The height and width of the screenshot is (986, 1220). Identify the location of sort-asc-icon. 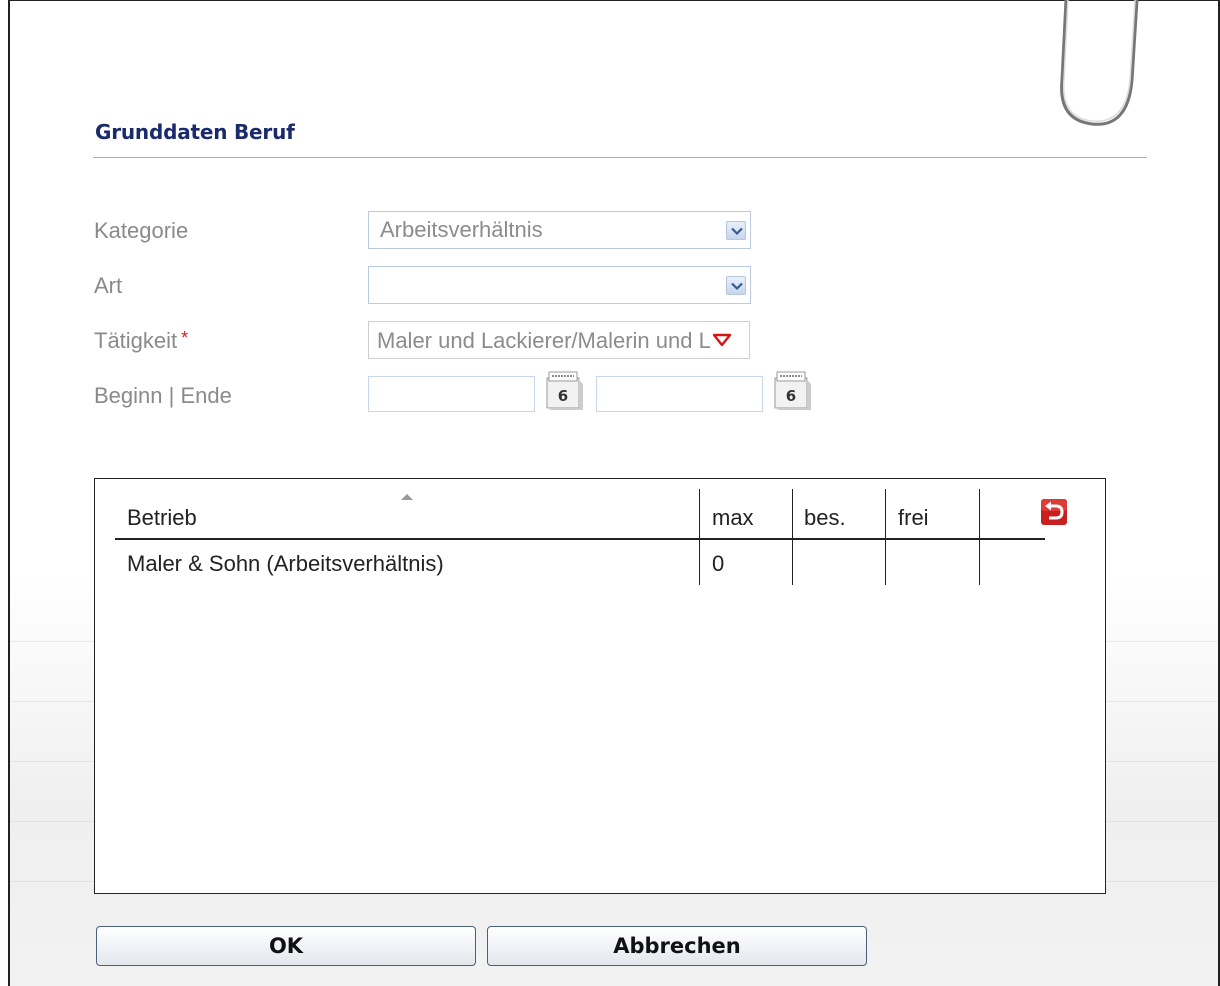
(407, 497).